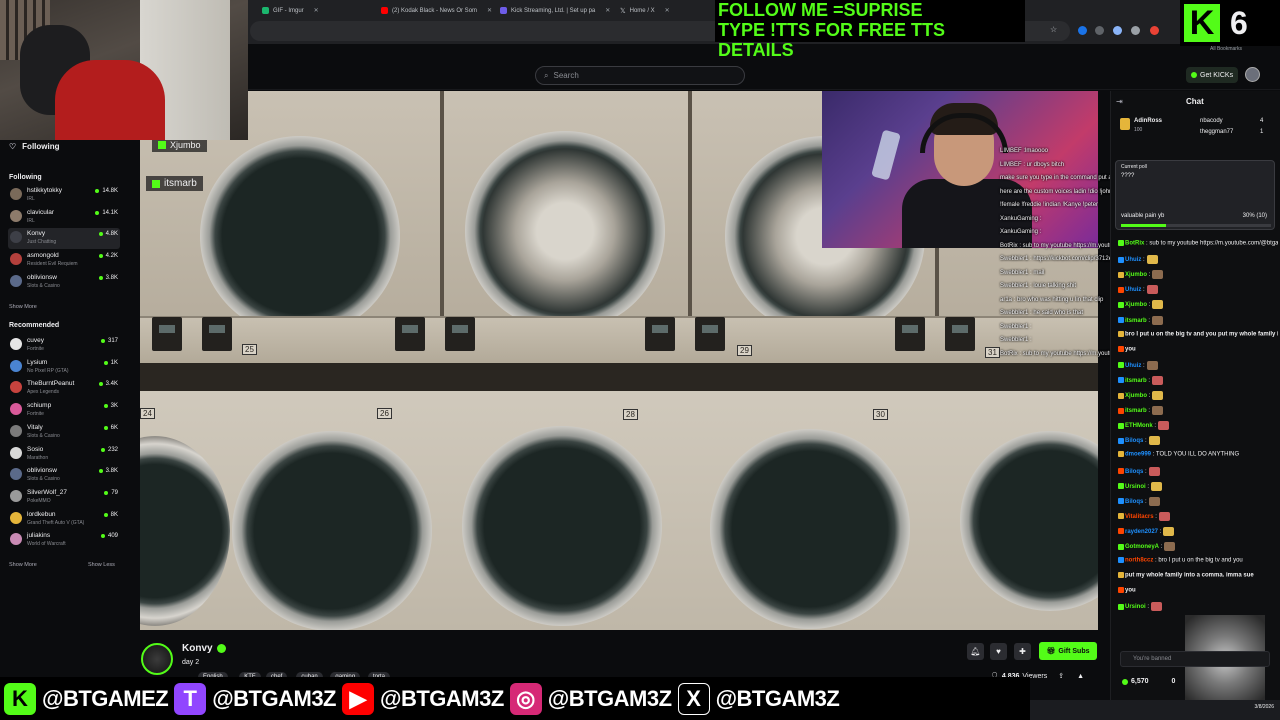 The image size is (1280, 720). I want to click on show-less-link: Show Less, so click(101, 565).